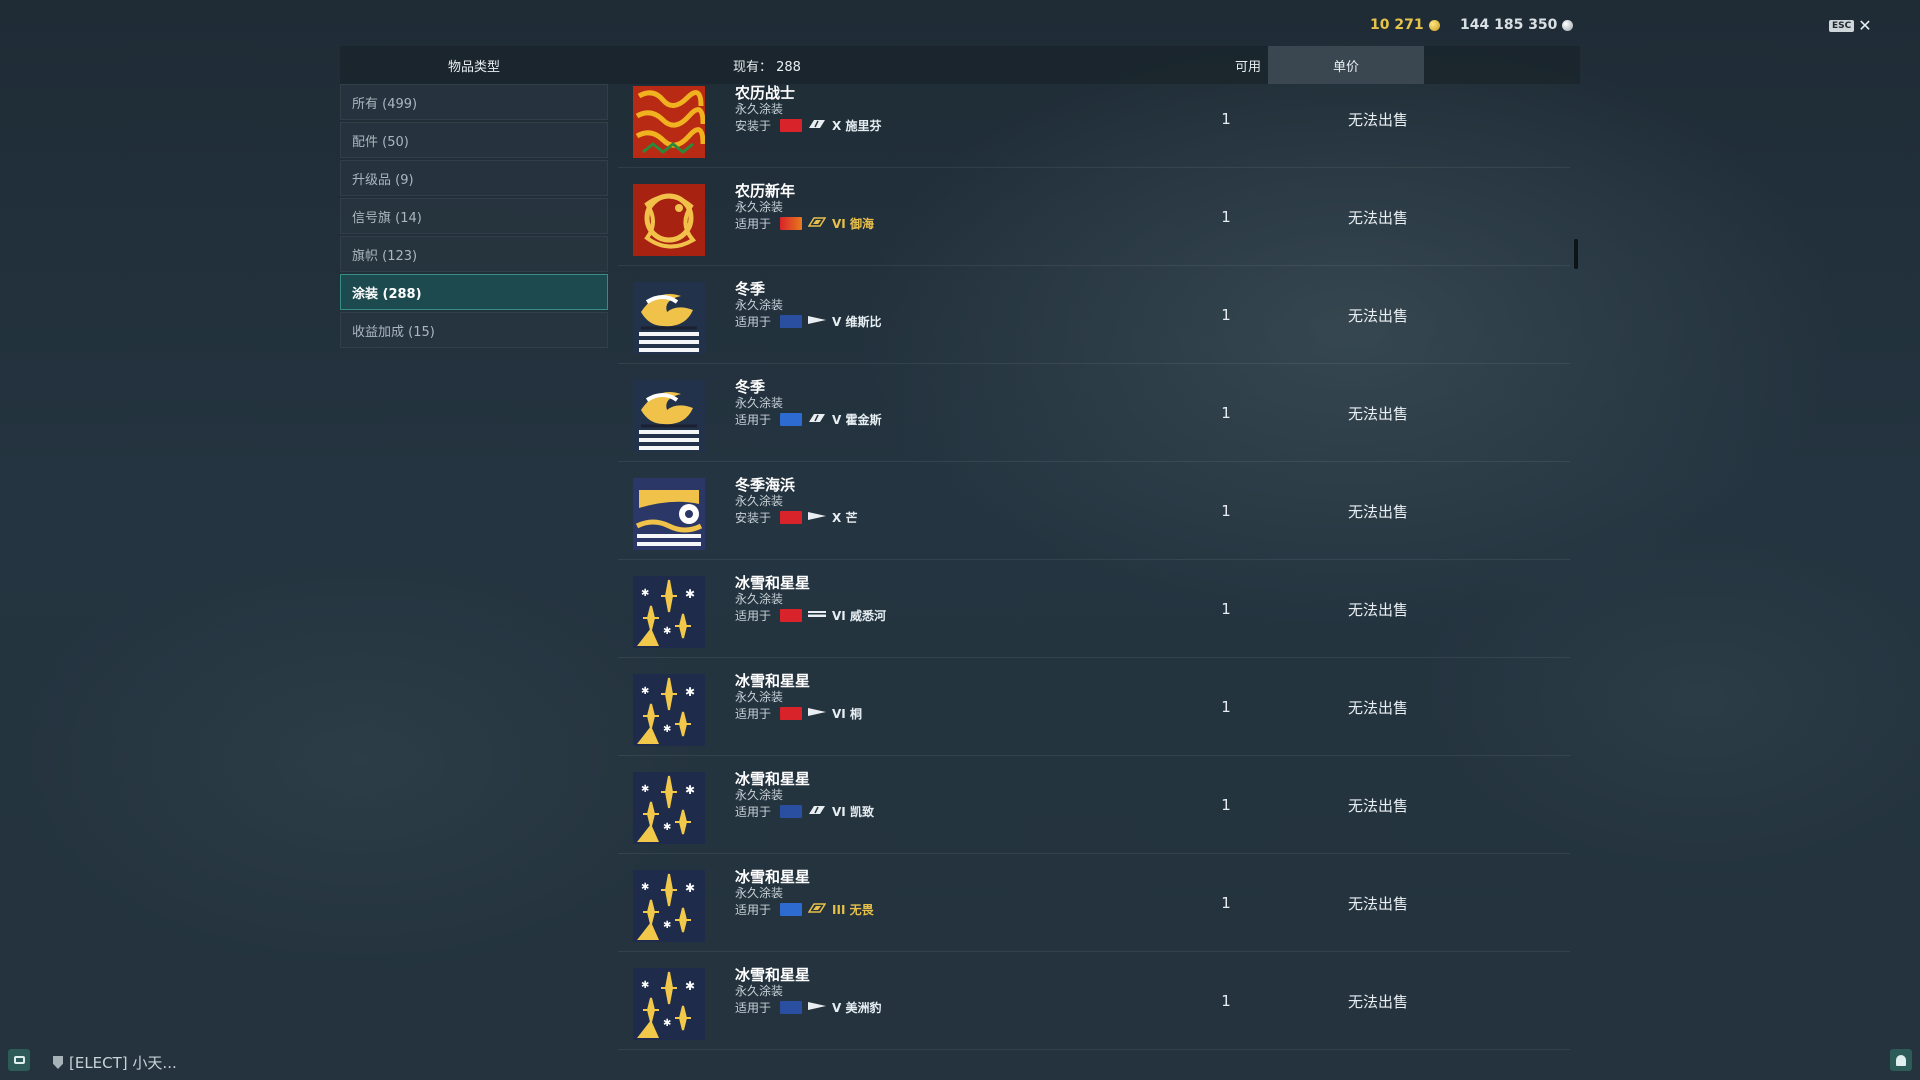  What do you see at coordinates (1094, 511) in the screenshot?
I see `item-row: 冬季海浜 永久涂装 安装于 X 芒 1 无法出售` at bounding box center [1094, 511].